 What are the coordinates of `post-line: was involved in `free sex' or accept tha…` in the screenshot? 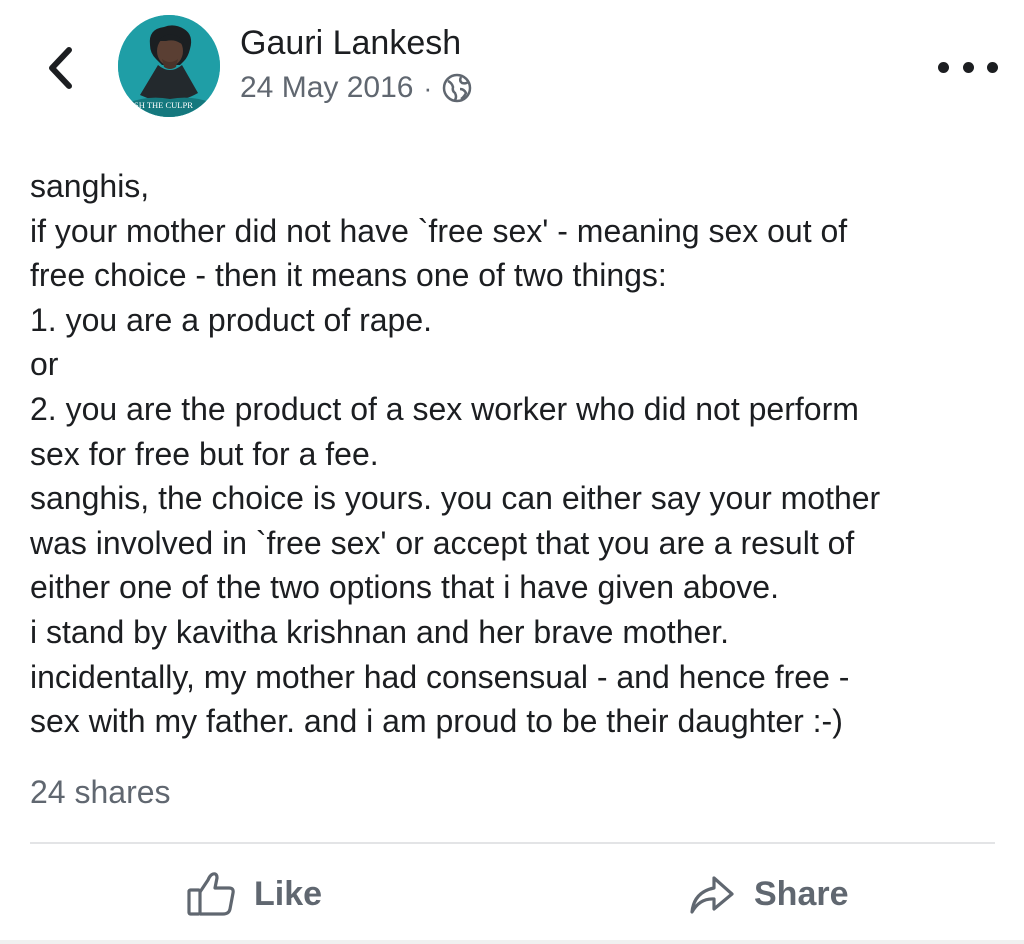 It's located at (442, 542).